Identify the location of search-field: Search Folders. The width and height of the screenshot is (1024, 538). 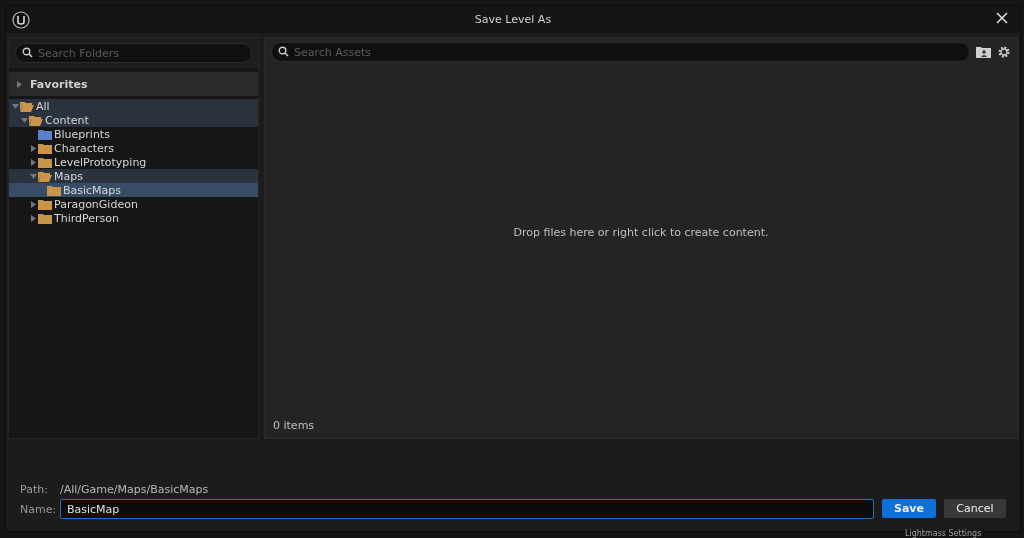
(133, 53).